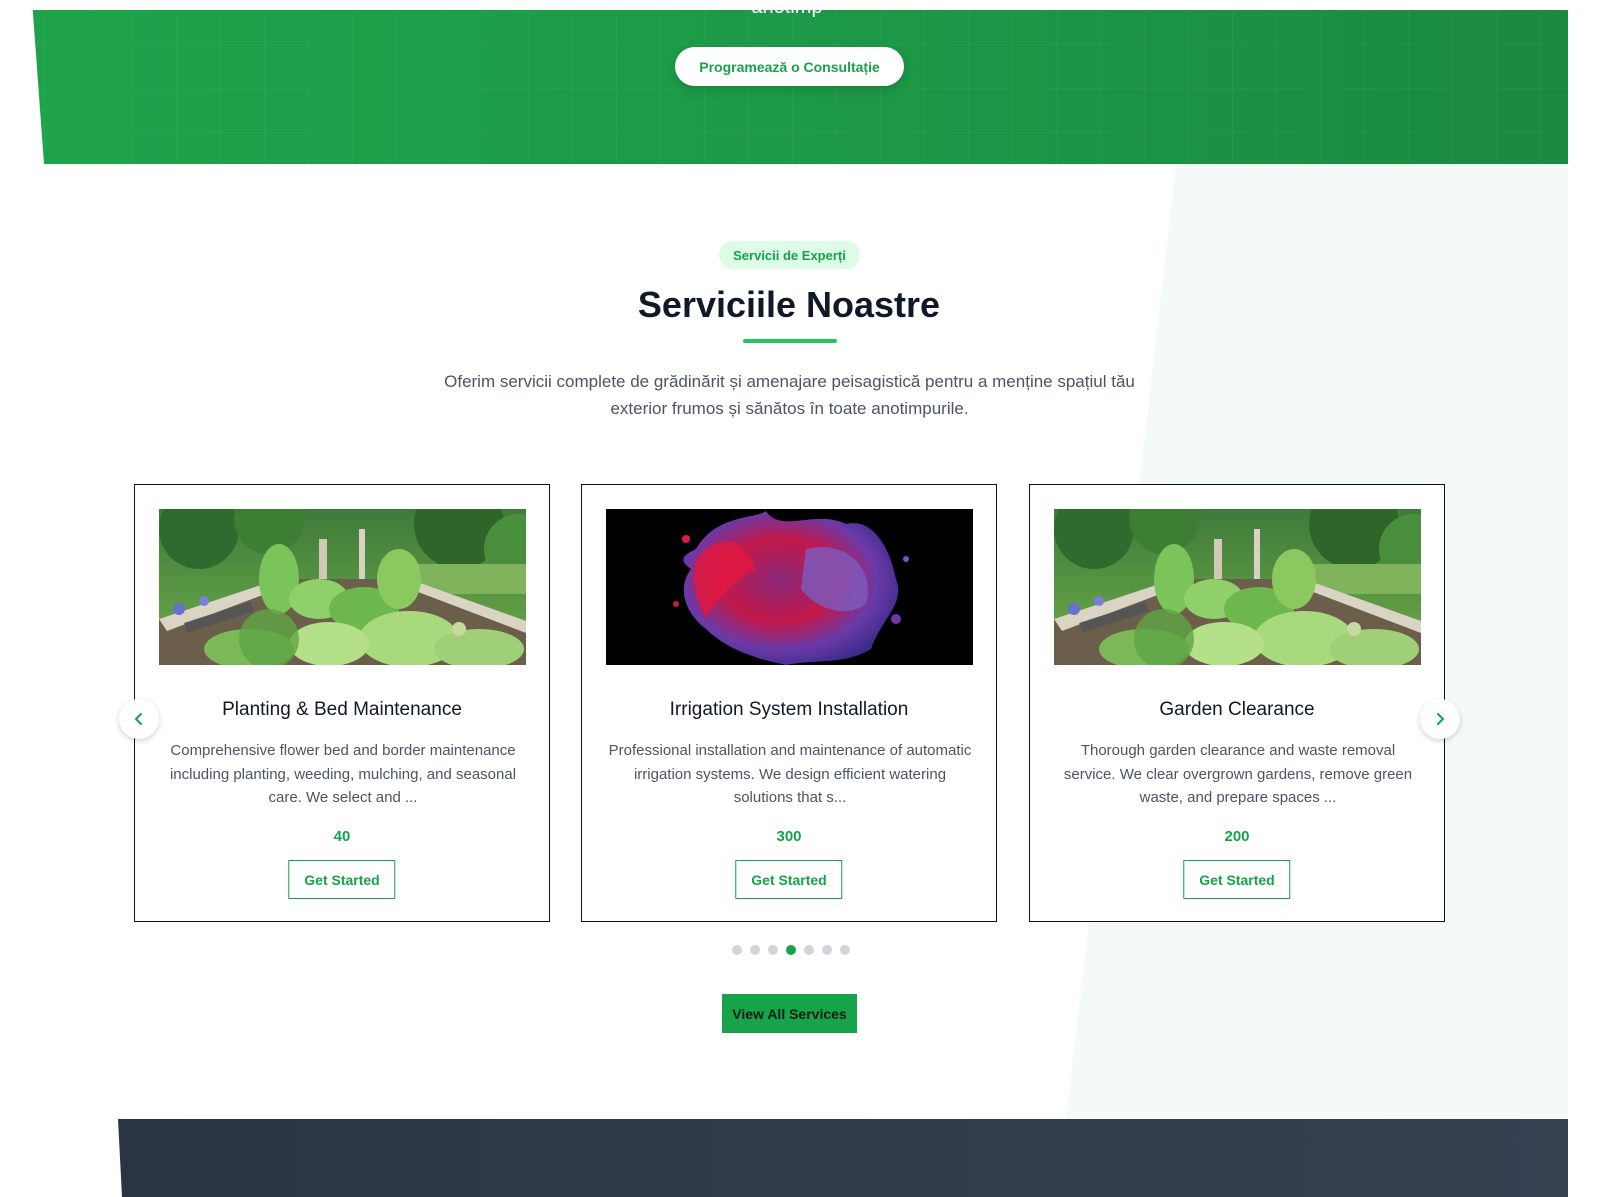  What do you see at coordinates (789, 255) in the screenshot?
I see `section-badge: Servicii de Experți` at bounding box center [789, 255].